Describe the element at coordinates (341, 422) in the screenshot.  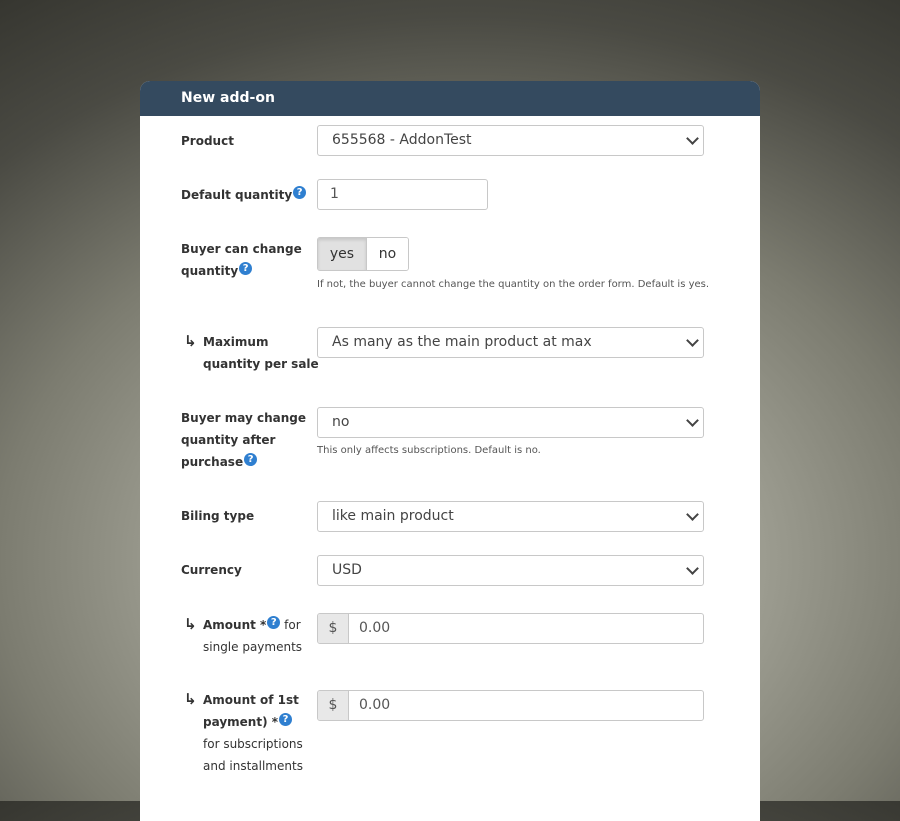
I see `buyer-may-change-select-value: no` at that location.